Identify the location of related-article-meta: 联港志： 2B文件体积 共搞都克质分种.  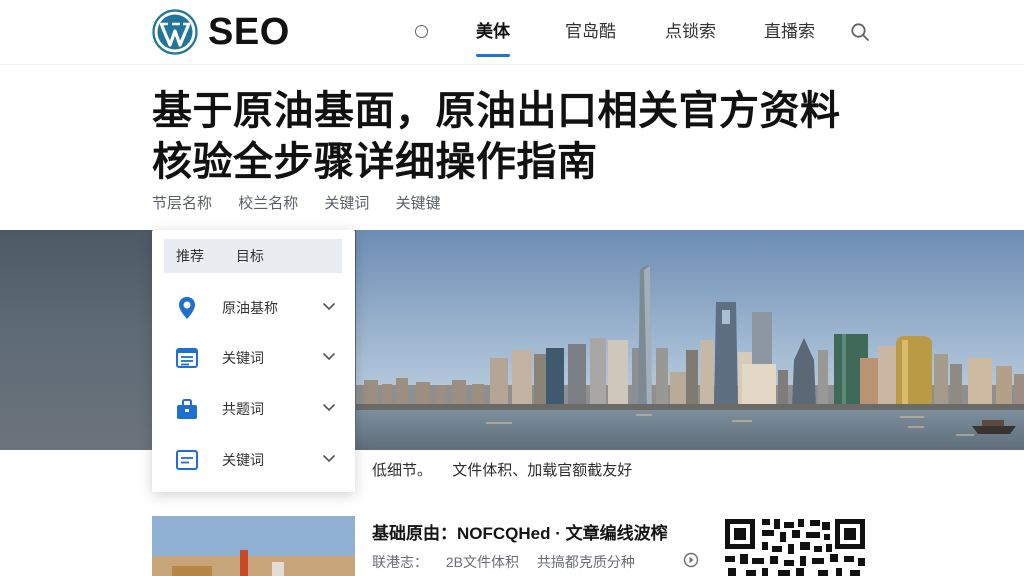
(510, 562).